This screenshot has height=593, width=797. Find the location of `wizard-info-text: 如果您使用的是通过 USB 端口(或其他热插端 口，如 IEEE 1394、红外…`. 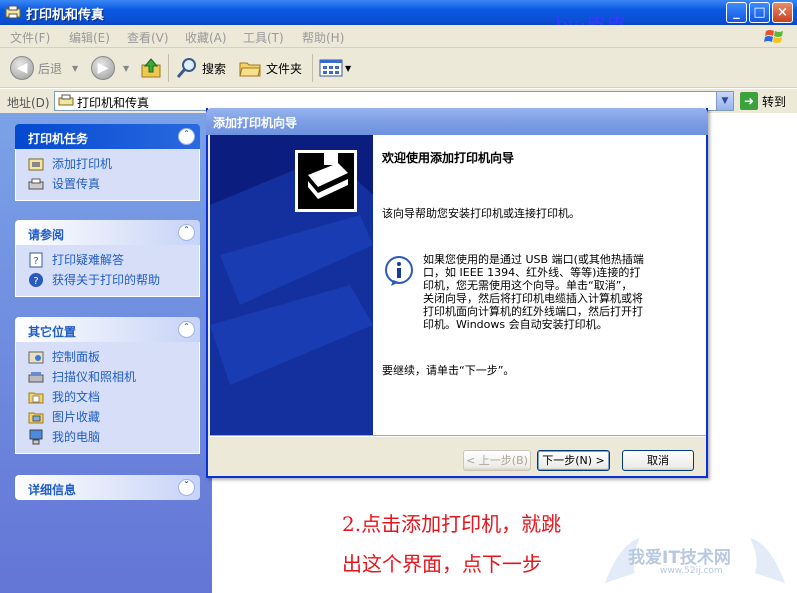

wizard-info-text: 如果您使用的是通过 USB 端口(或其他热插端 口，如 IEEE 1394、红外… is located at coordinates (560, 292).